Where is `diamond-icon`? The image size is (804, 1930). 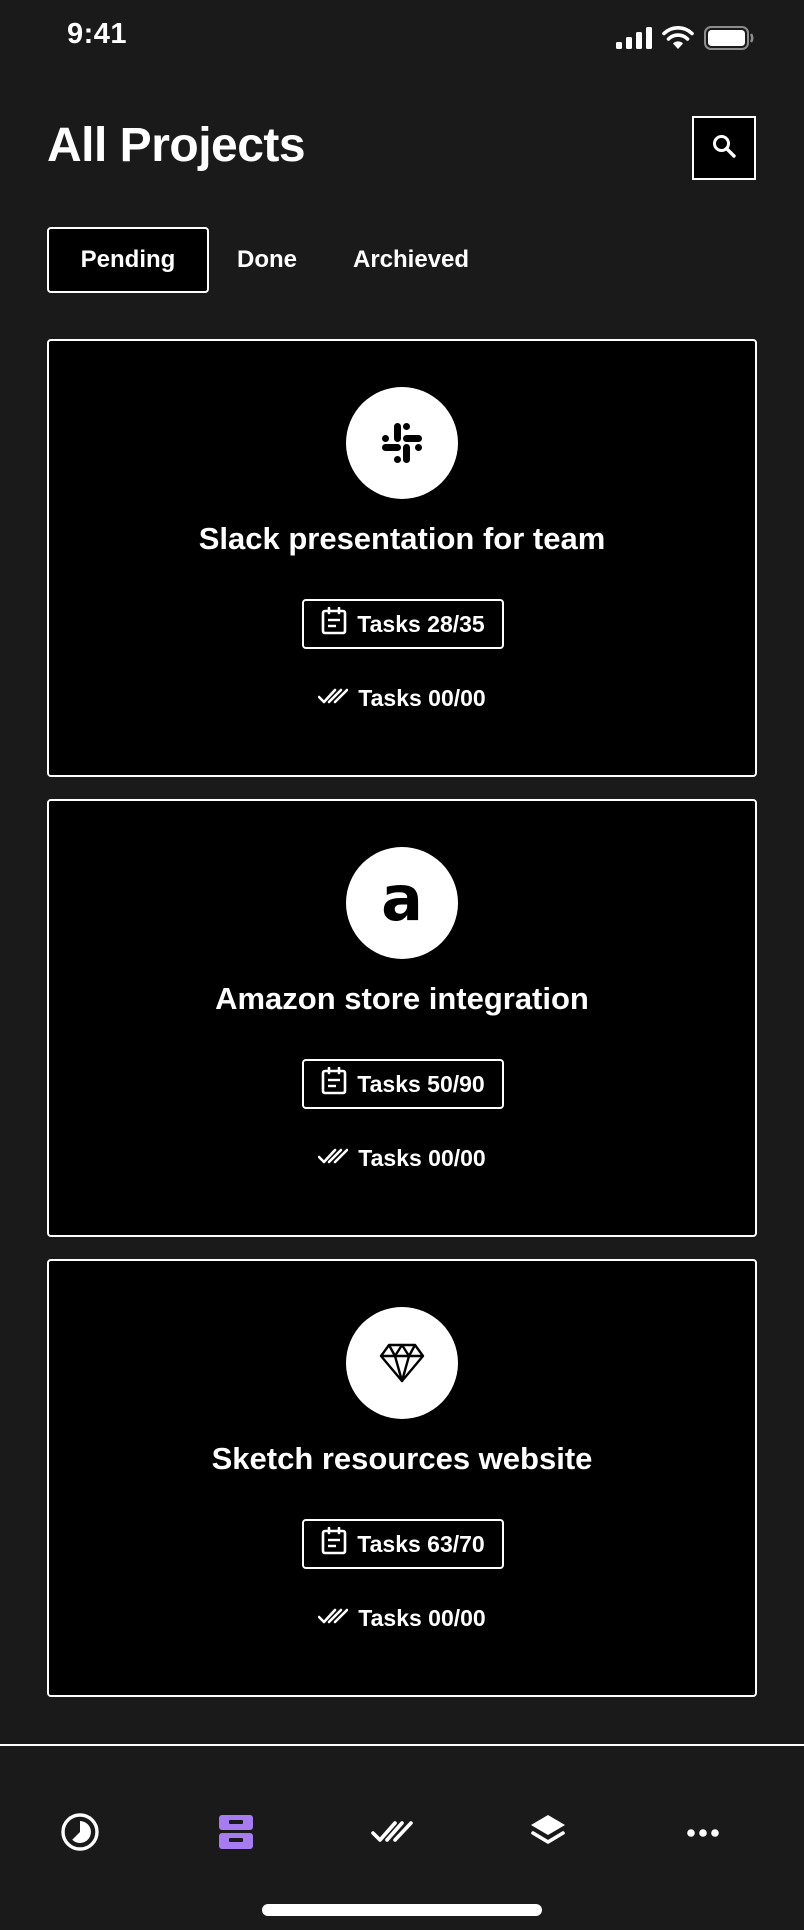 diamond-icon is located at coordinates (402, 1363).